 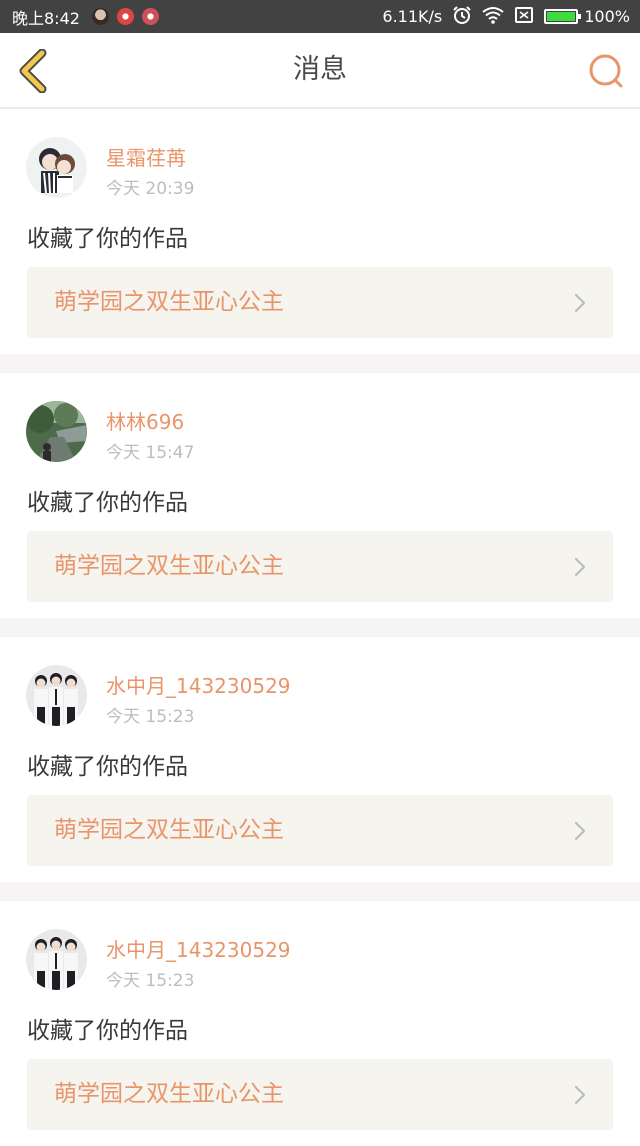 What do you see at coordinates (506, 16) in the screenshot?
I see `status-right: 6.11K/s 100%` at bounding box center [506, 16].